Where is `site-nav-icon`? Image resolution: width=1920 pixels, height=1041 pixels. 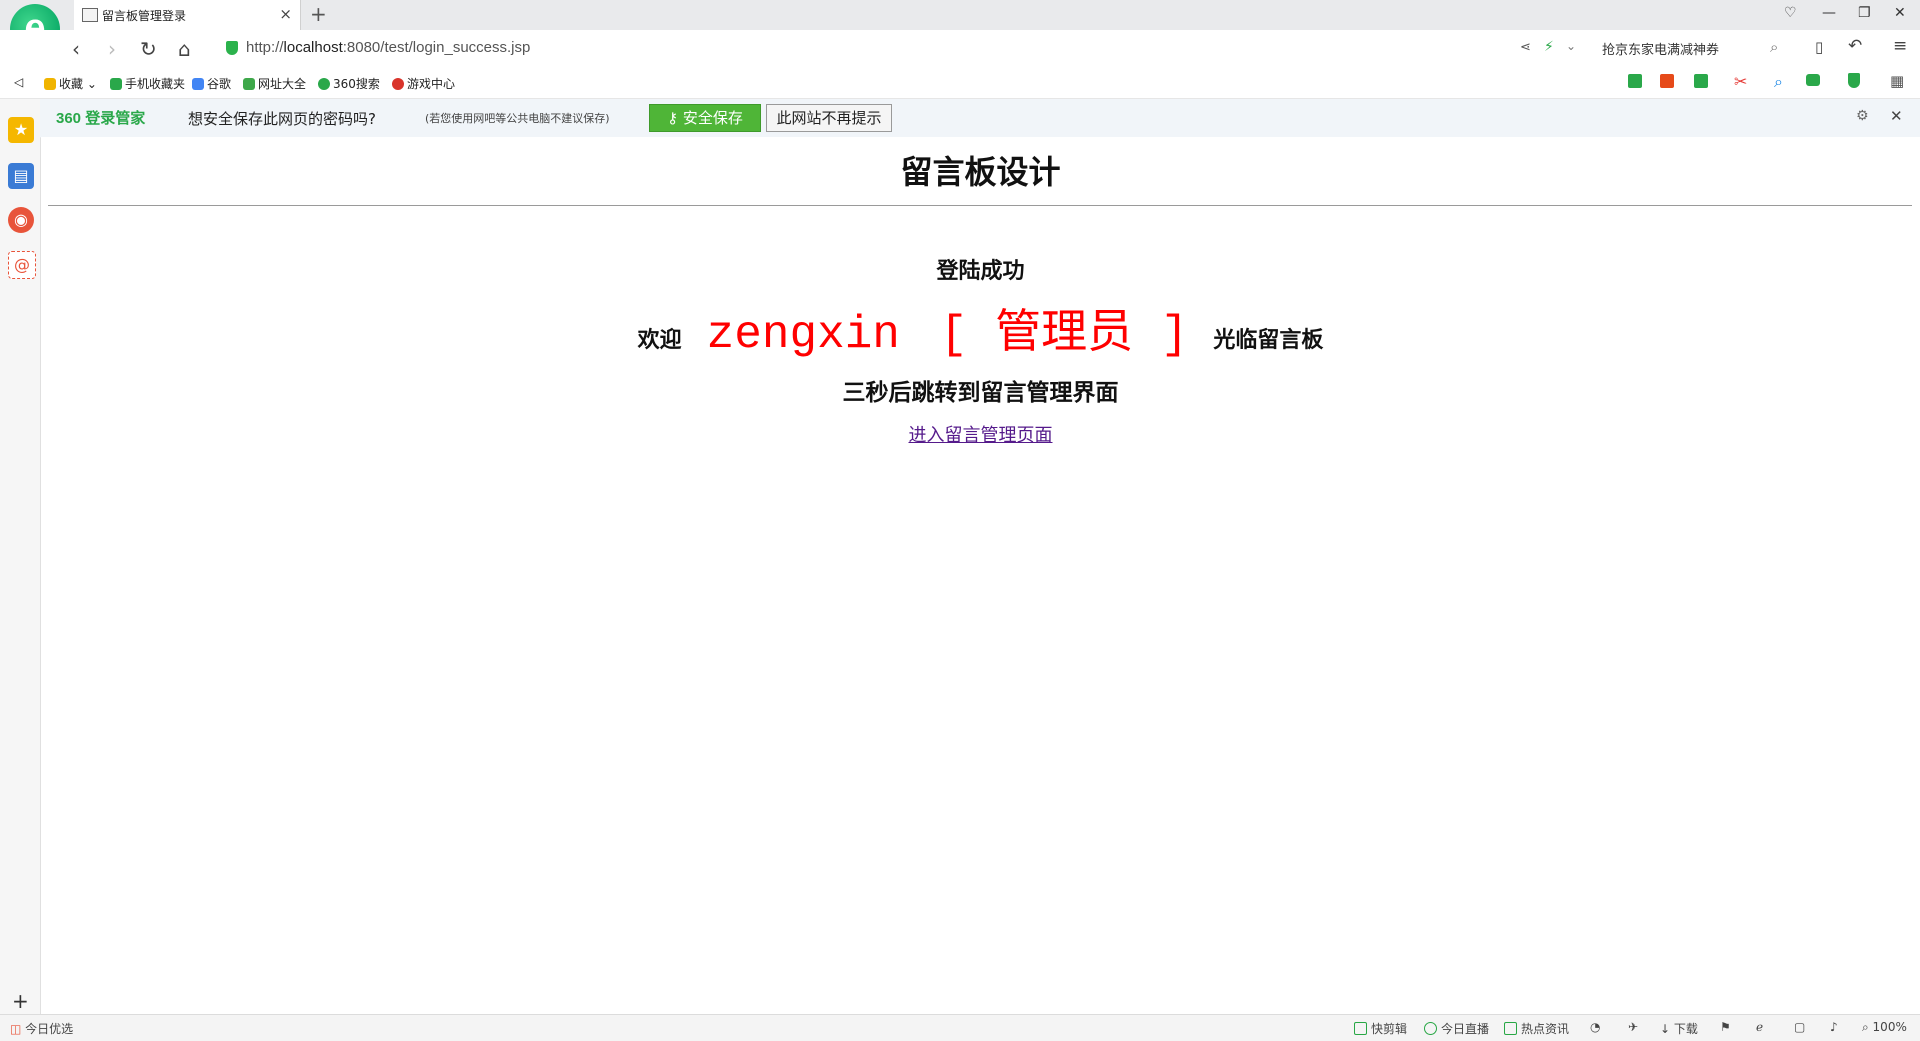
site-nav-icon is located at coordinates (249, 84).